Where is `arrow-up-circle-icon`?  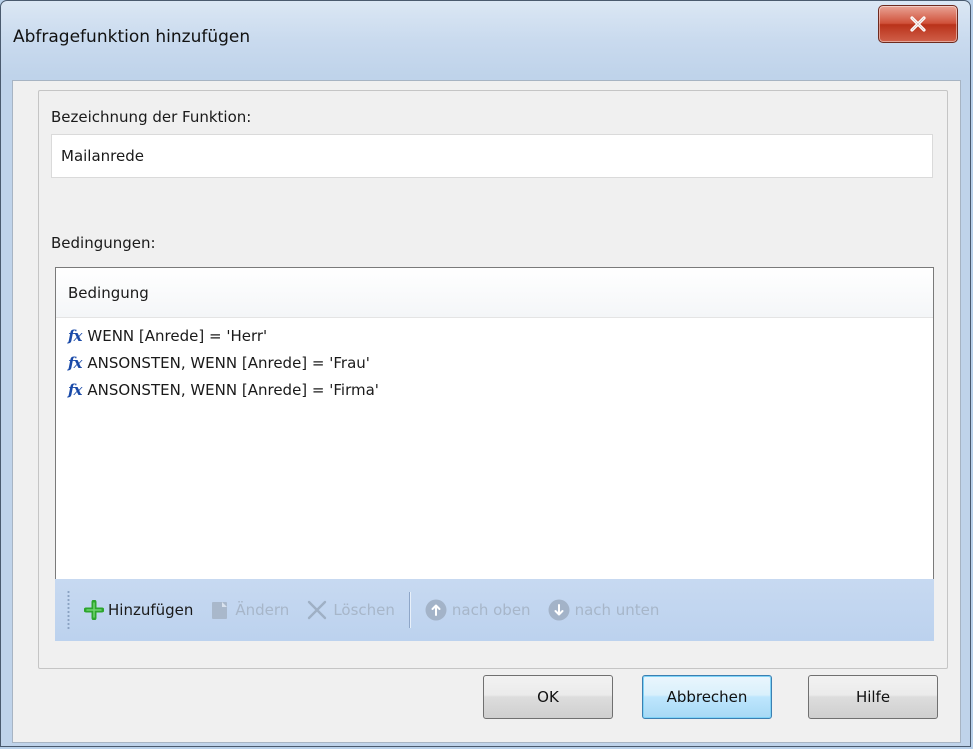 arrow-up-circle-icon is located at coordinates (436, 610).